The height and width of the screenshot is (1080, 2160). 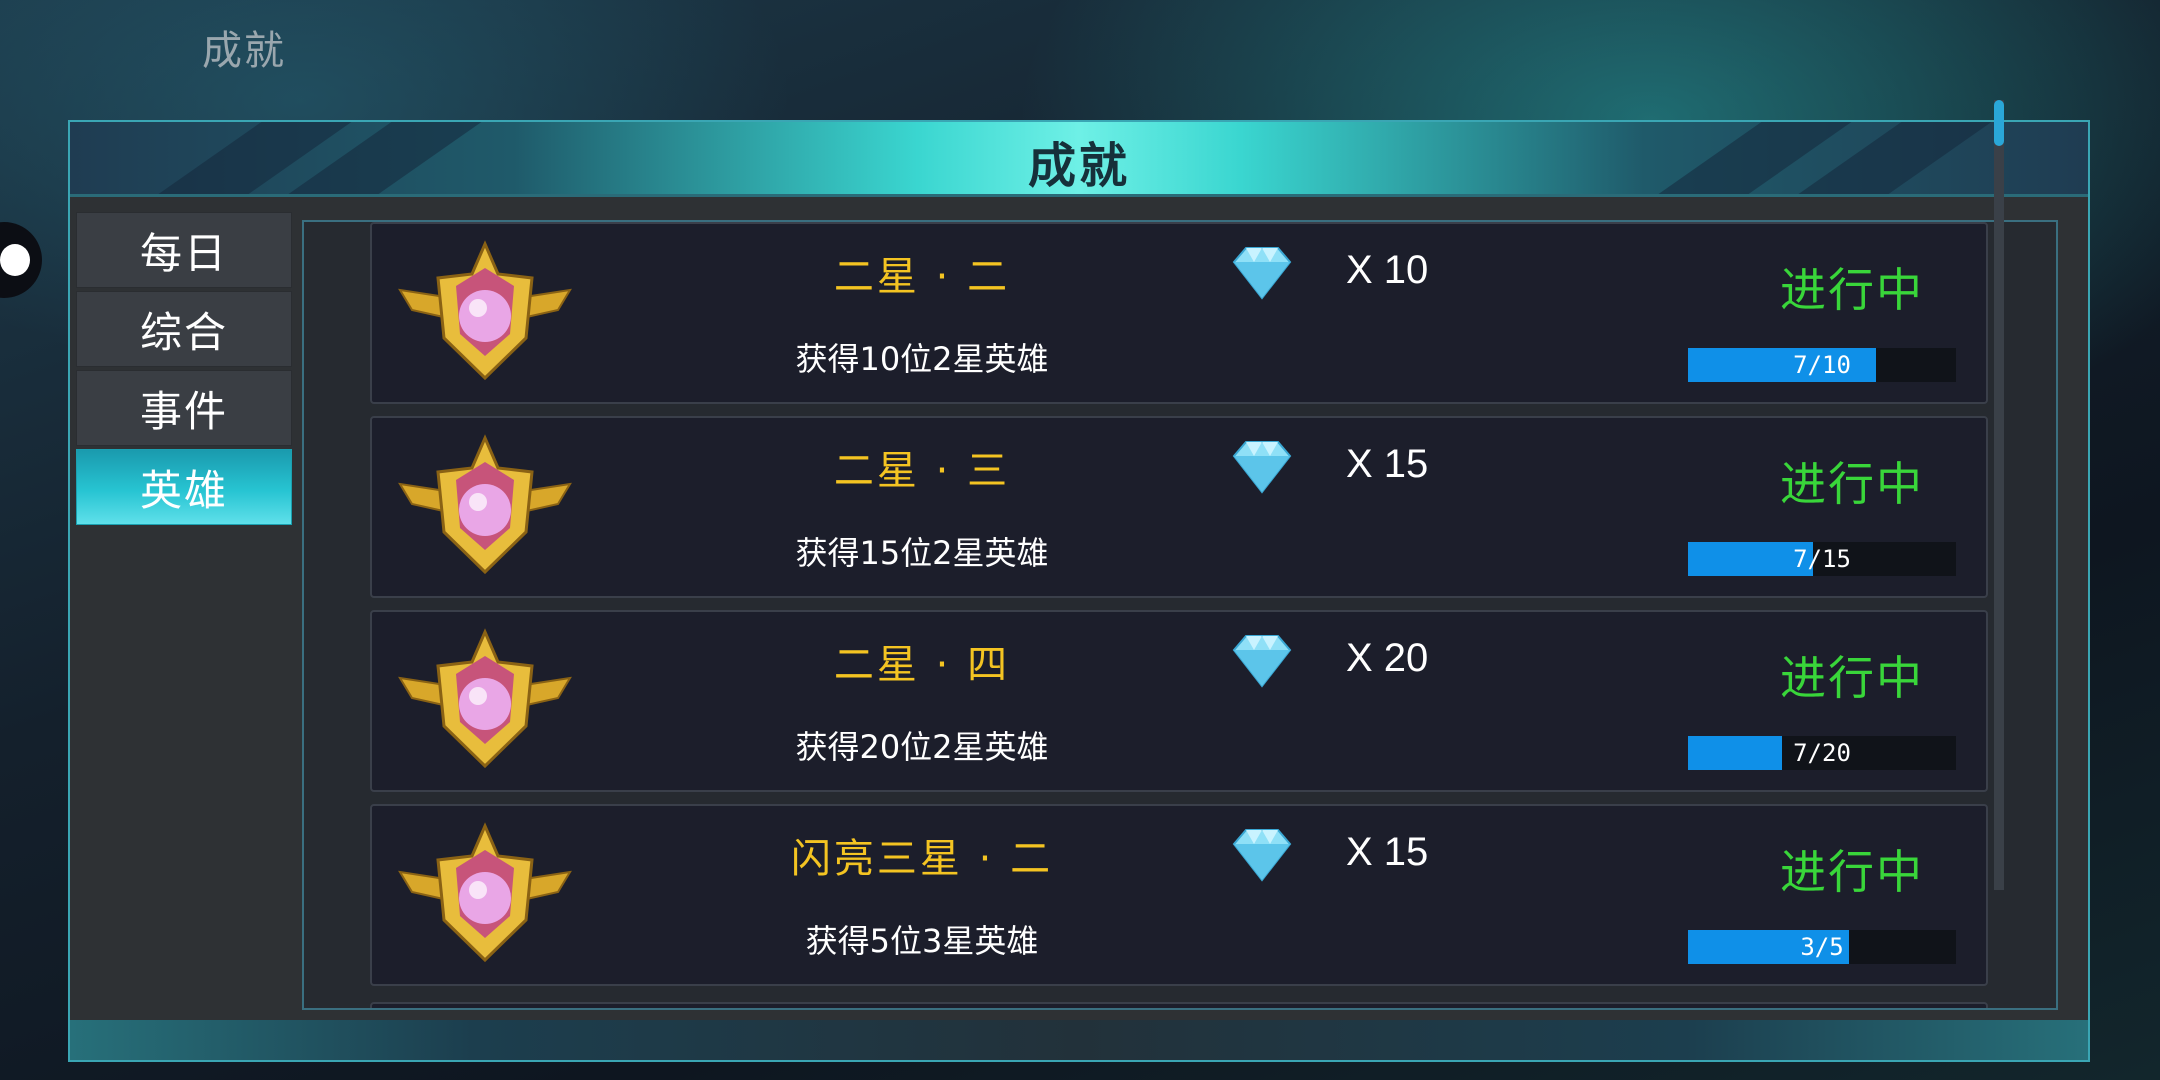 What do you see at coordinates (1079, 1040) in the screenshot?
I see `window-bottom-trim` at bounding box center [1079, 1040].